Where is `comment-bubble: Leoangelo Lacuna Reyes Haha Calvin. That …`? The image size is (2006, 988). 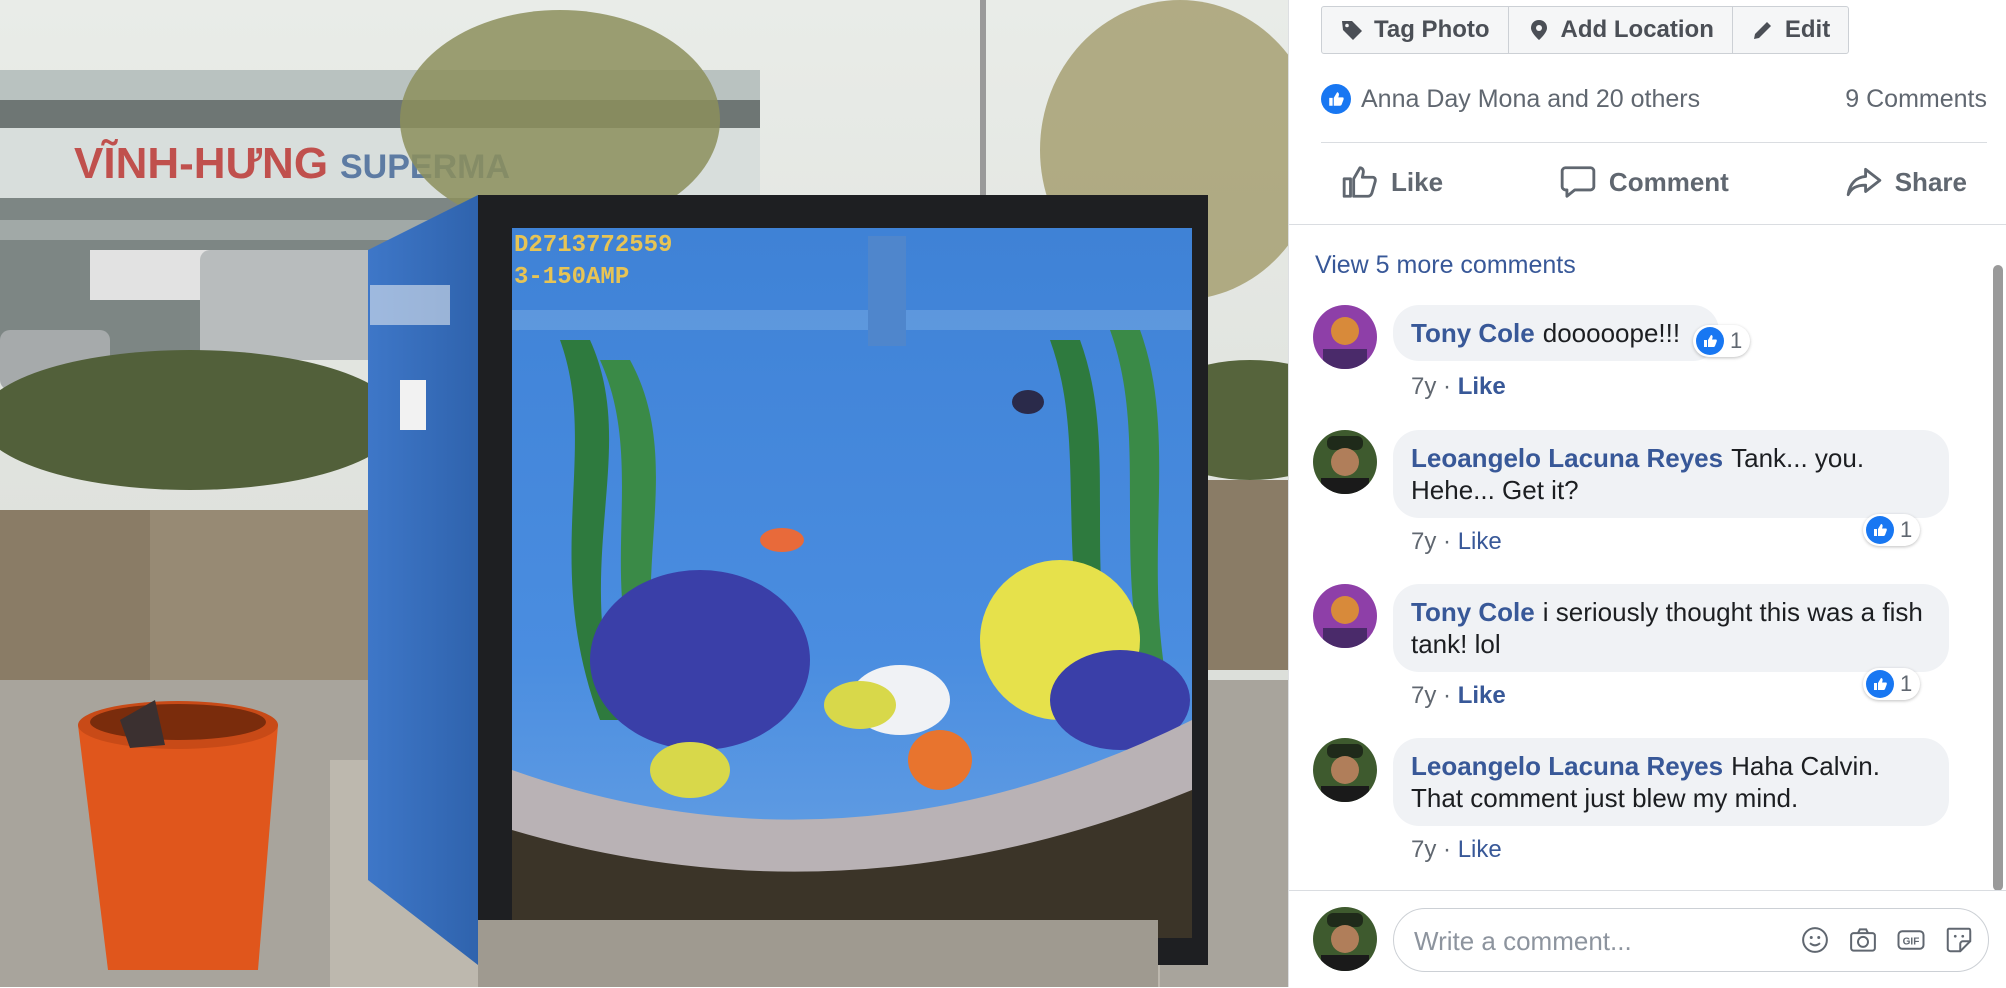 comment-bubble: Leoangelo Lacuna Reyes Haha Calvin. That … is located at coordinates (1671, 782).